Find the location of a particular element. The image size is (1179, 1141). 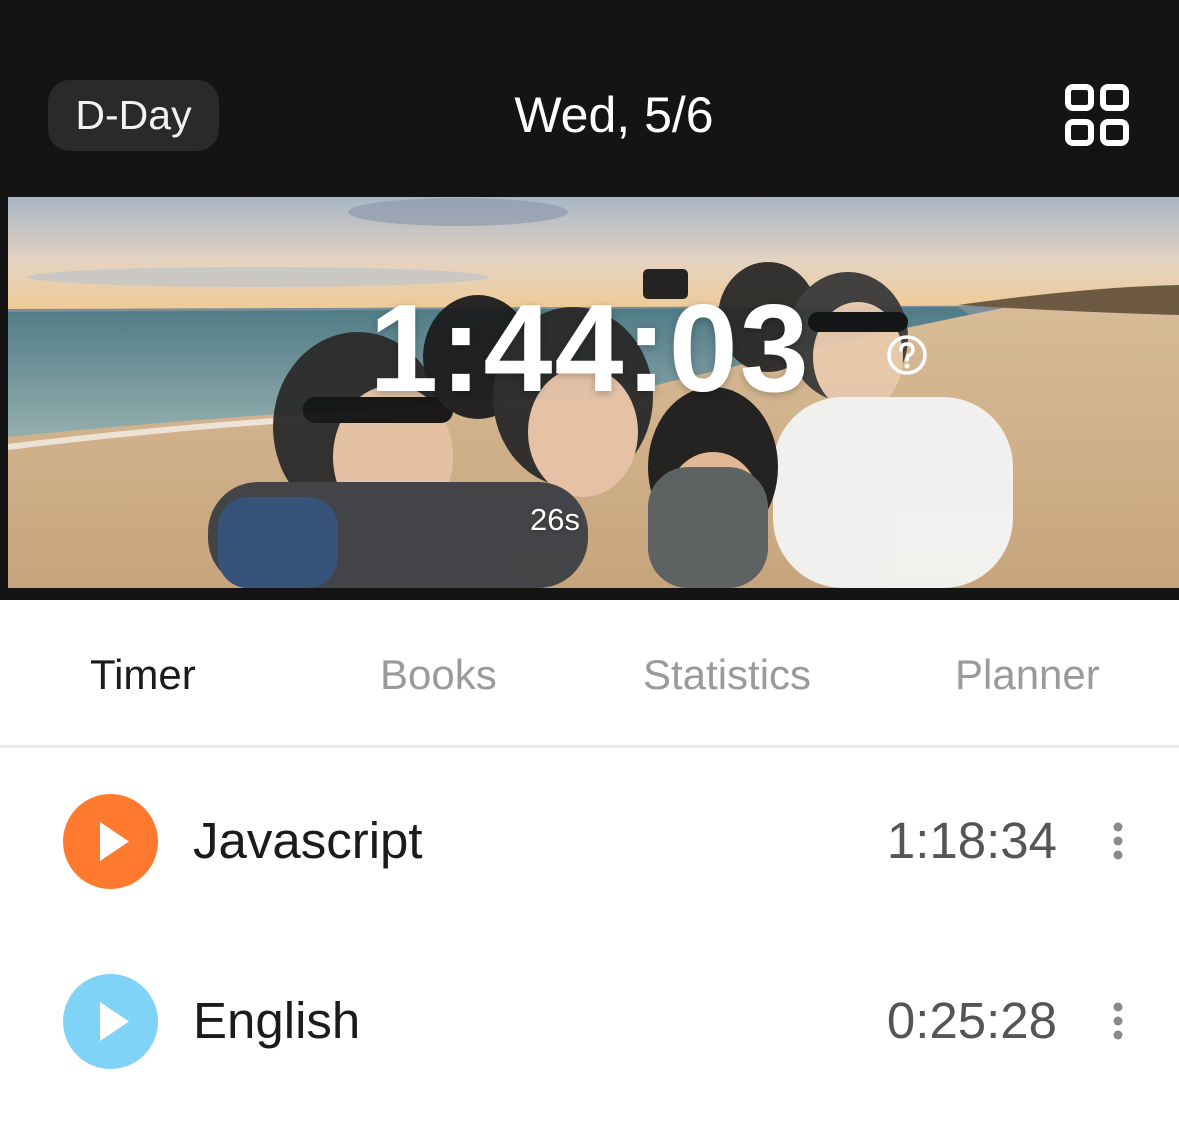

date-title: Wed, 5/6 is located at coordinates (614, 115).